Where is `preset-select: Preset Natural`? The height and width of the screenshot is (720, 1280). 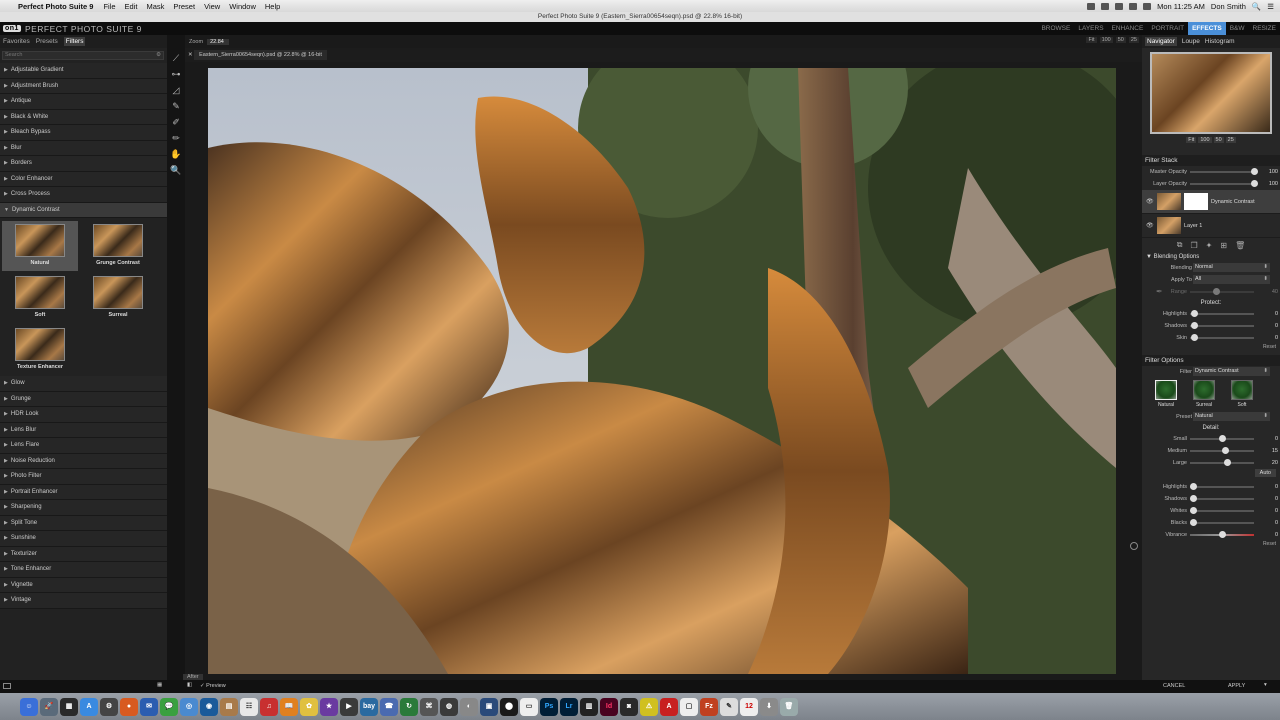 preset-select: Preset Natural is located at coordinates (1211, 417).